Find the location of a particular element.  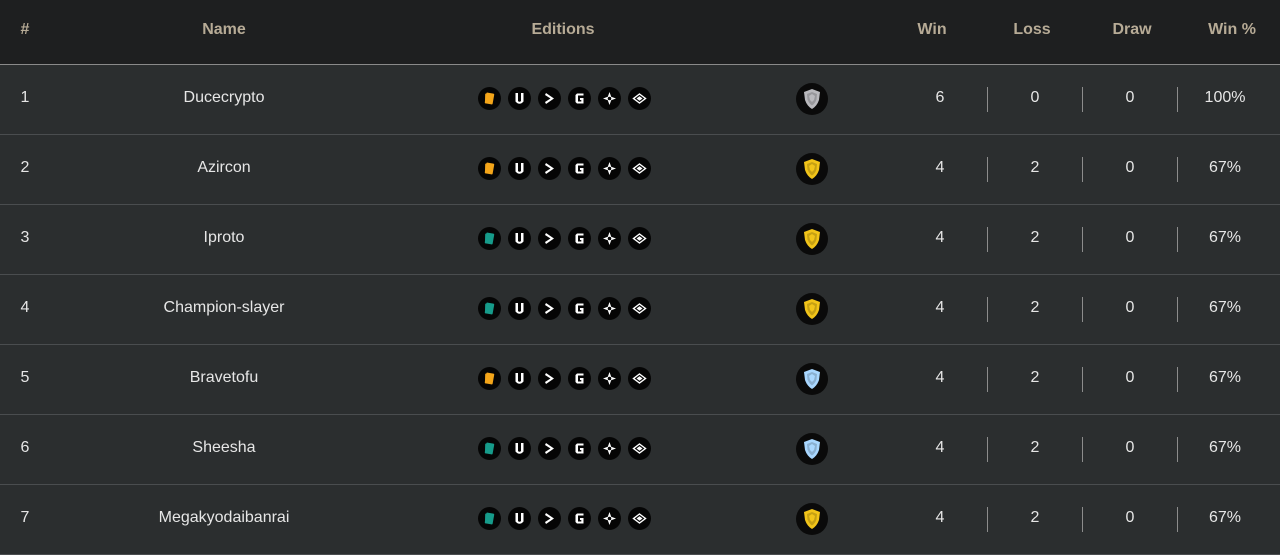

table-row: 5 Bravetofu 4 2 0 67% is located at coordinates (640, 380).